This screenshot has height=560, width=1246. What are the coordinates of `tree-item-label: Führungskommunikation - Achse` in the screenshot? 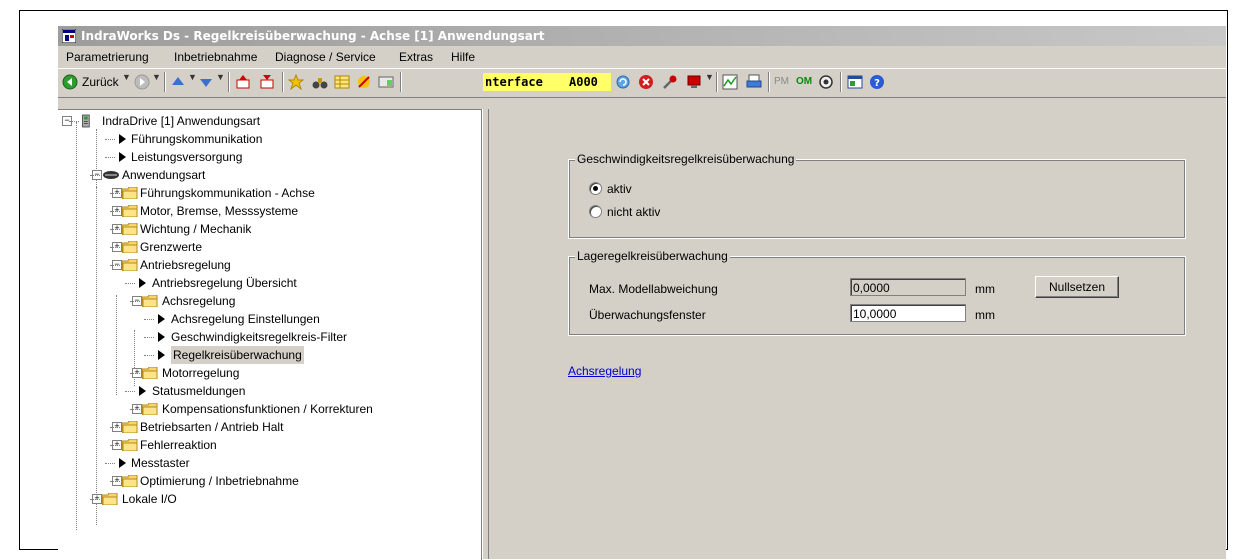 It's located at (227, 193).